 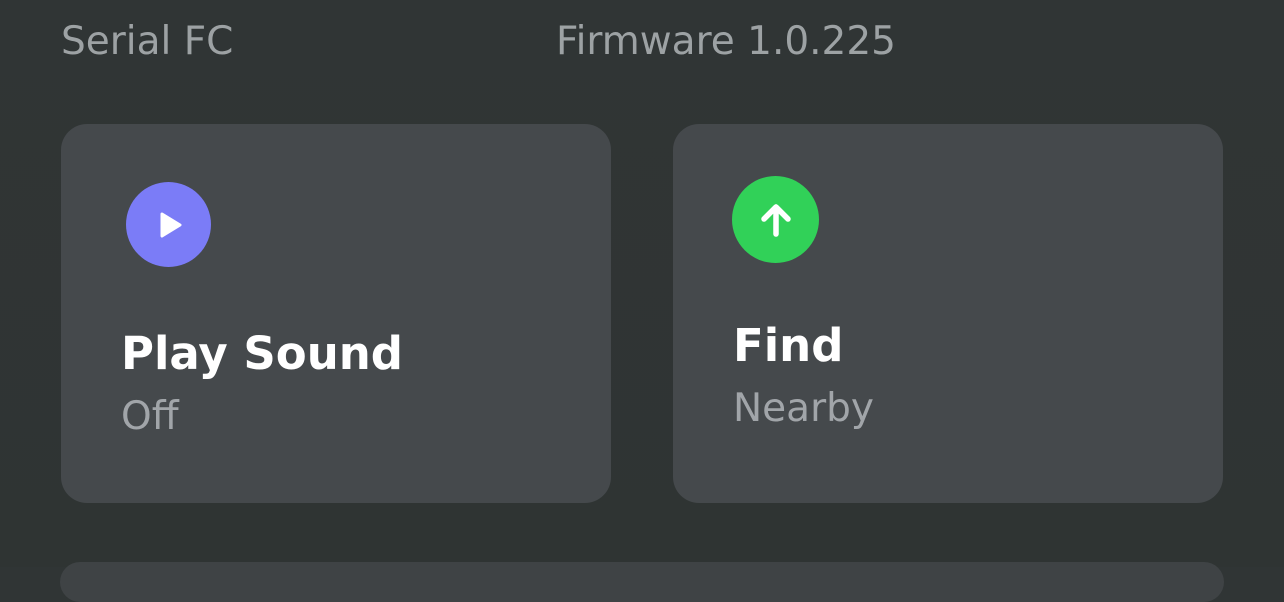 What do you see at coordinates (168, 224) in the screenshot?
I see `play-icon` at bounding box center [168, 224].